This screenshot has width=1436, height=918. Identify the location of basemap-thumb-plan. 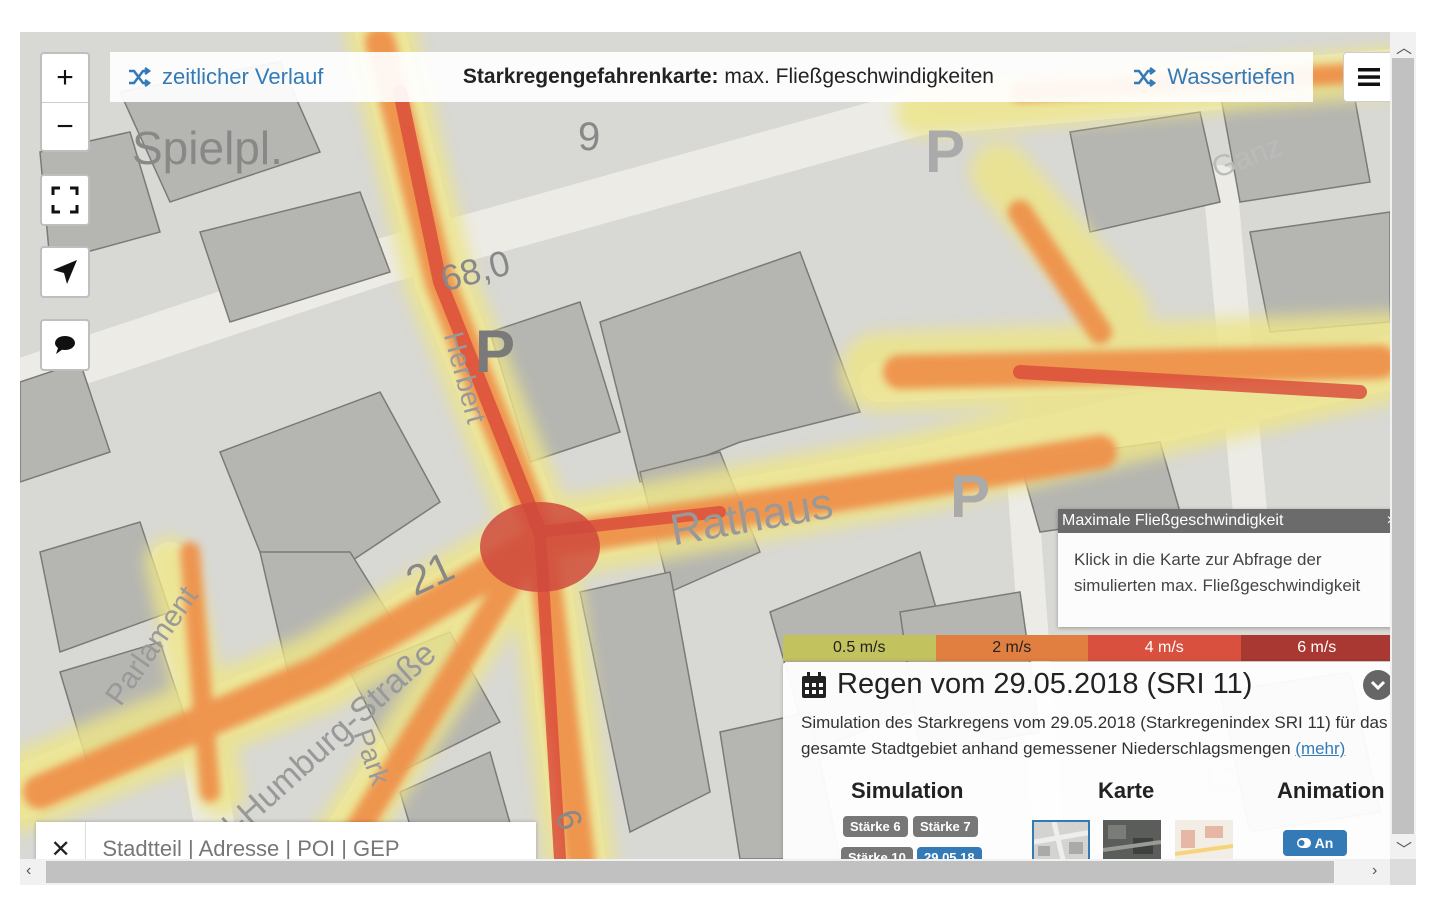
(1204, 839).